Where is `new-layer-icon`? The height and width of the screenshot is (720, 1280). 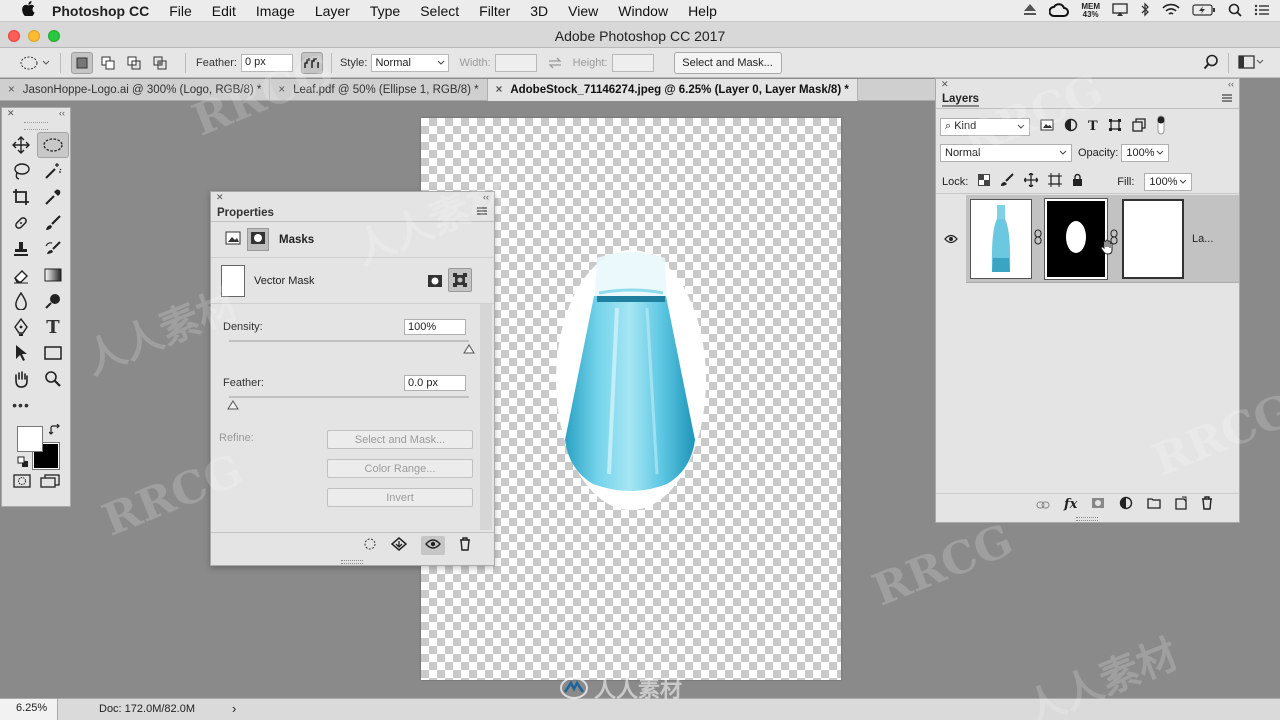
new-layer-icon is located at coordinates (1181, 504).